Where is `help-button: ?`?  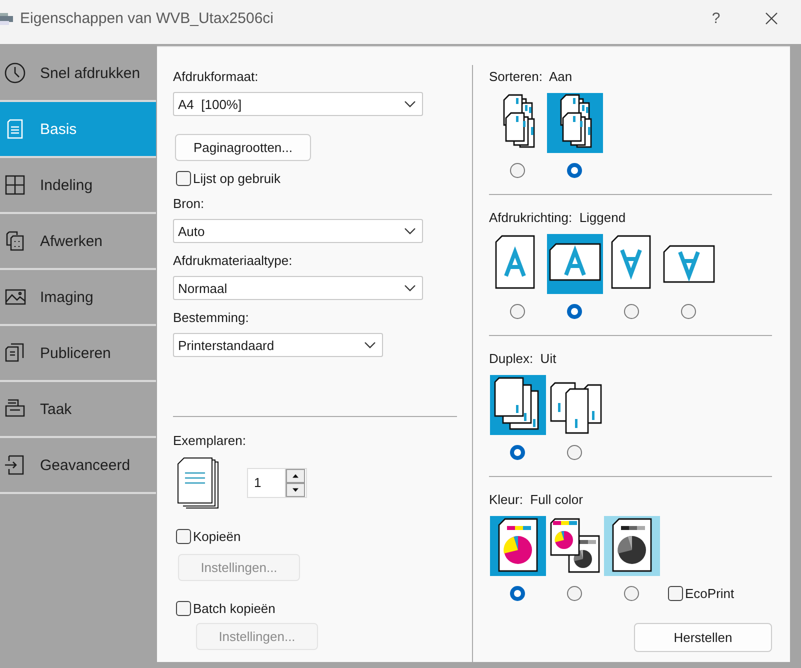 help-button: ? is located at coordinates (716, 18).